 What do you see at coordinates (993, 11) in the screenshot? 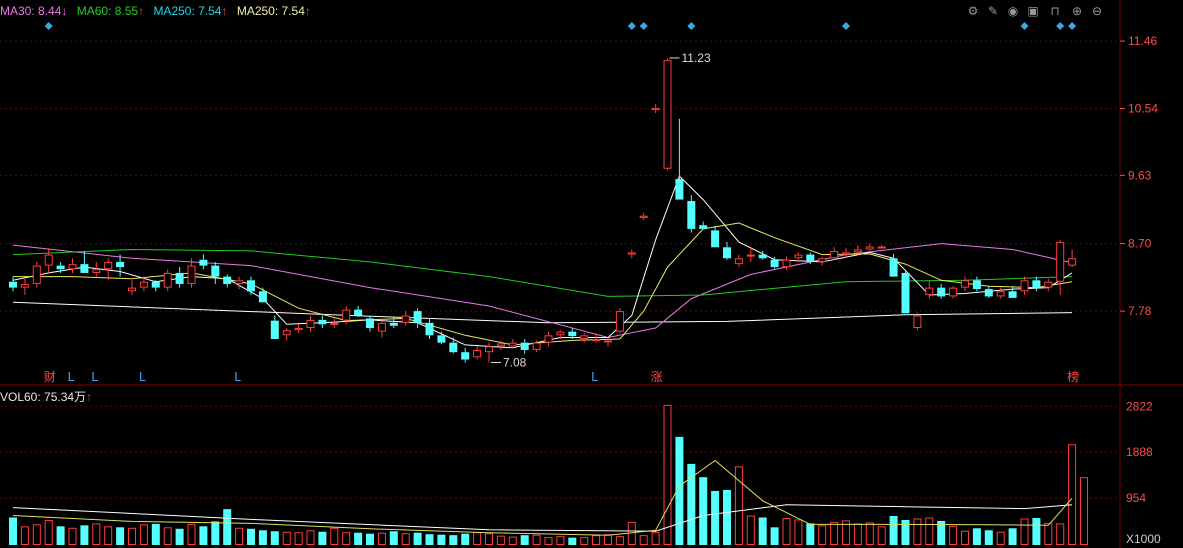
I see `pen-icon: ✎` at bounding box center [993, 11].